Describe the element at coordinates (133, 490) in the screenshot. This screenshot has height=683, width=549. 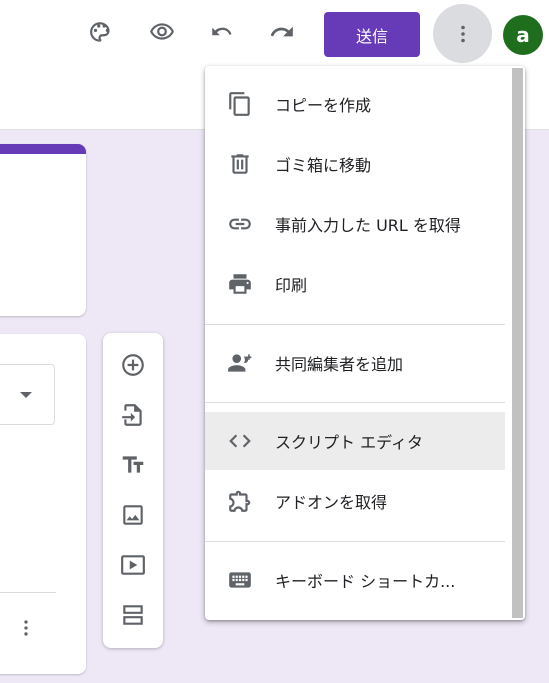
I see `floating-toolbox` at that location.